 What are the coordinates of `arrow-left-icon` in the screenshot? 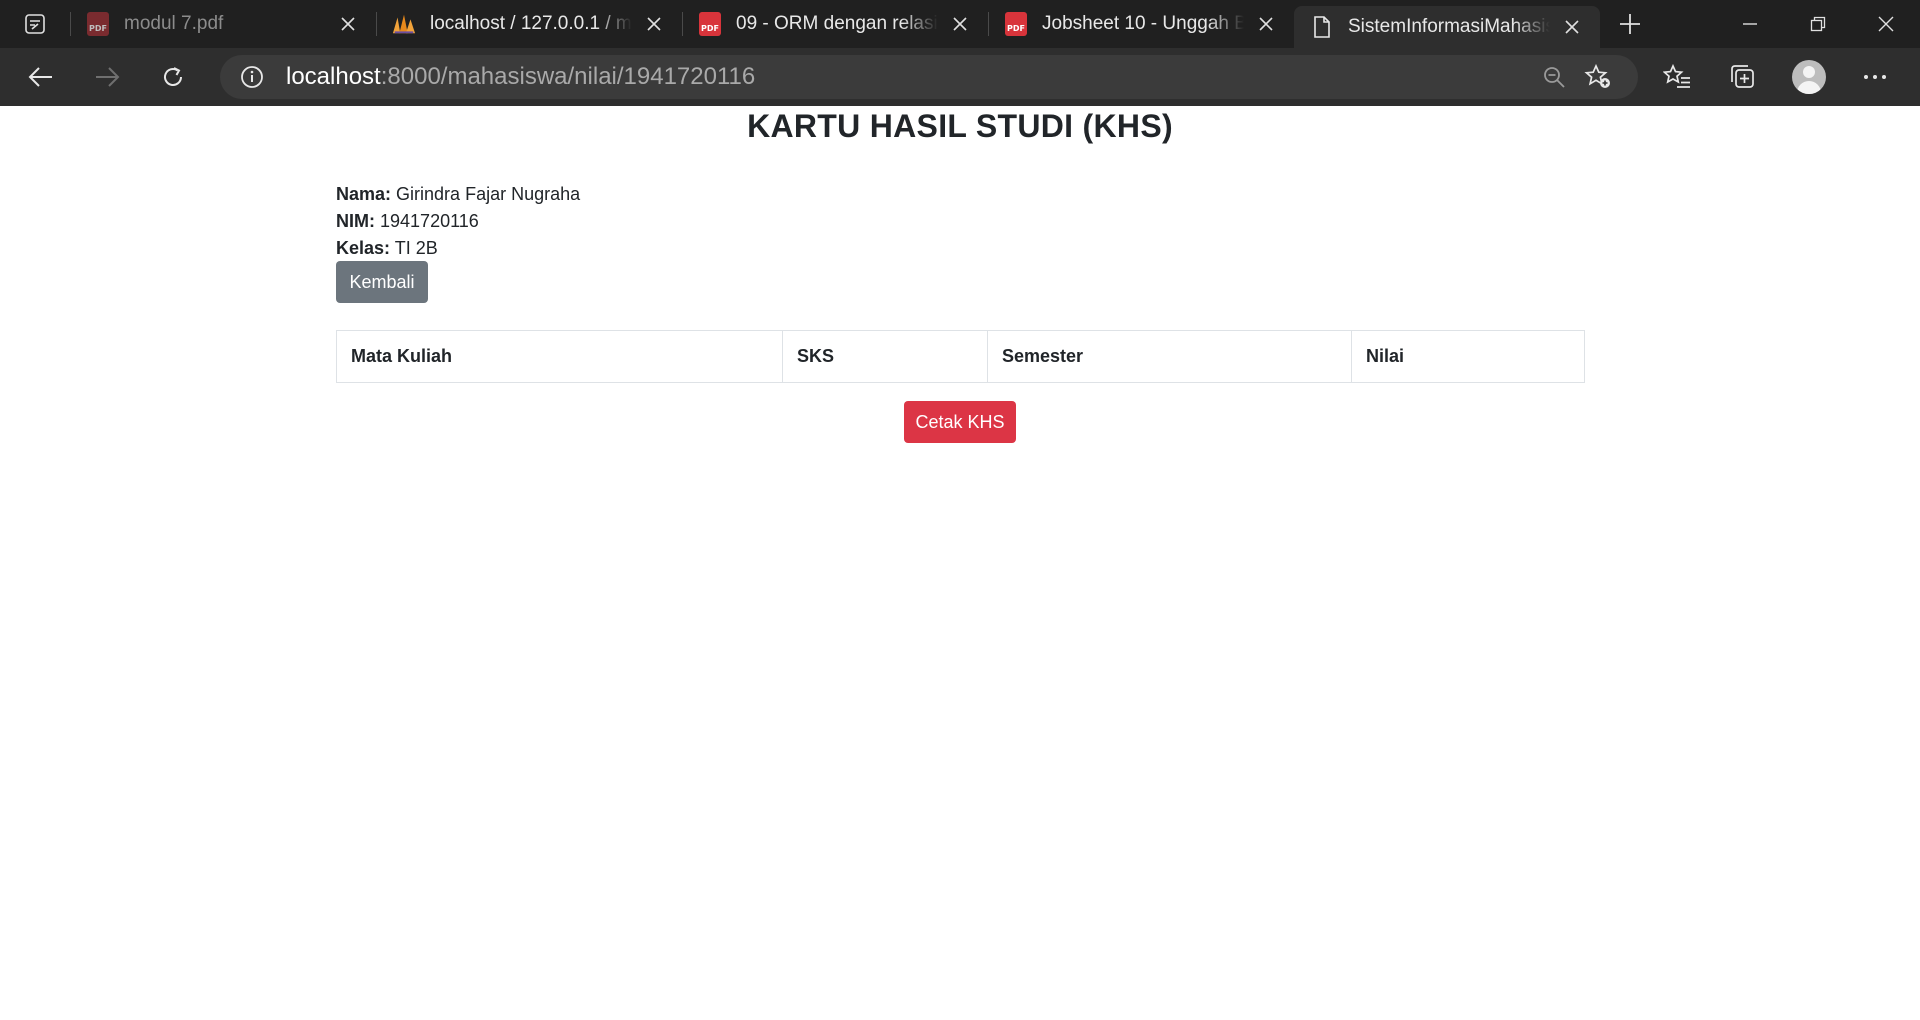 It's located at (40, 77).